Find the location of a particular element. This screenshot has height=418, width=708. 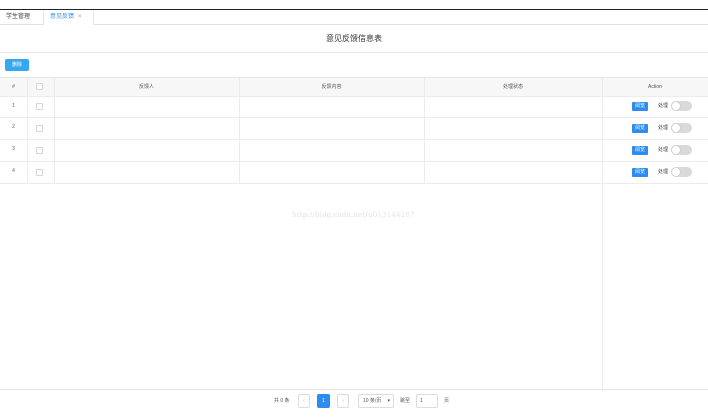

row-index: 4 is located at coordinates (13, 171).